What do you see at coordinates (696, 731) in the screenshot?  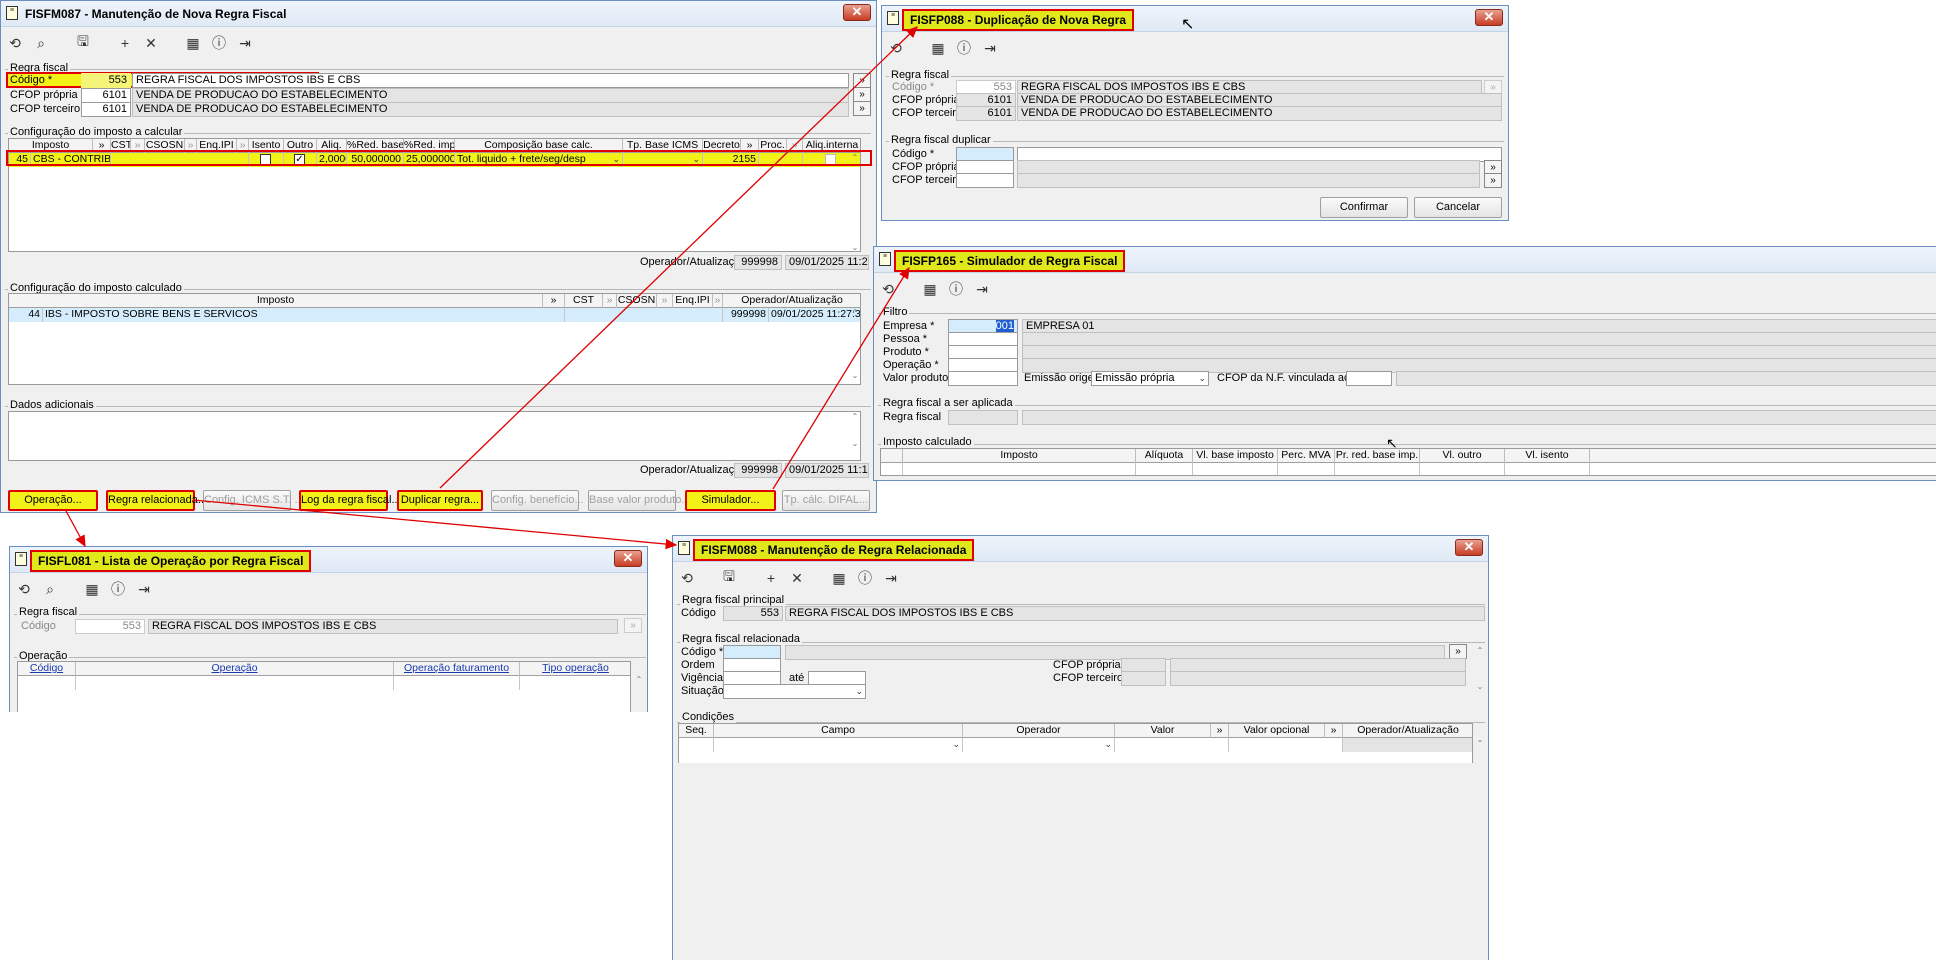 I see `col-seq: Seq.` at bounding box center [696, 731].